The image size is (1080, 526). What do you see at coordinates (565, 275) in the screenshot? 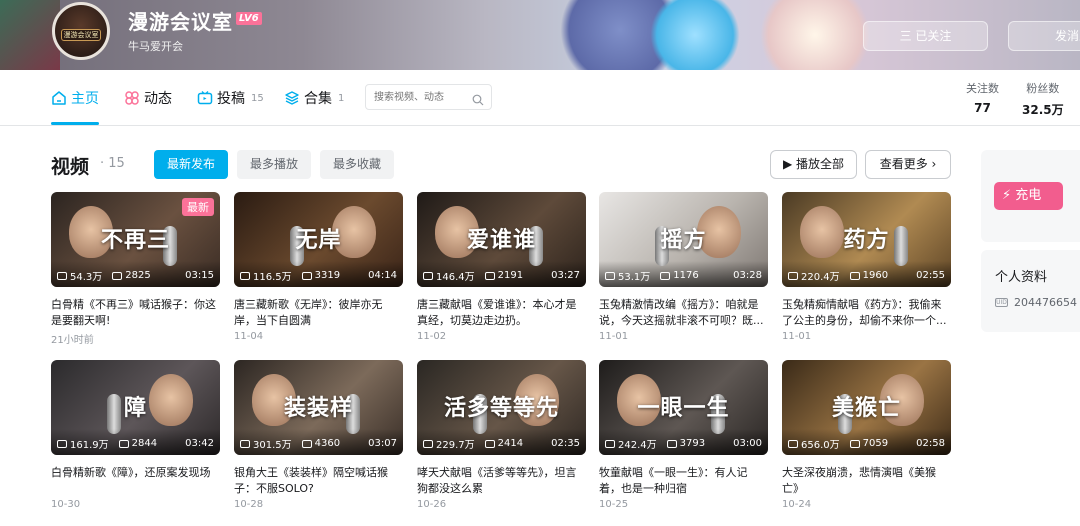
I see `video-duration: 03:27` at bounding box center [565, 275].